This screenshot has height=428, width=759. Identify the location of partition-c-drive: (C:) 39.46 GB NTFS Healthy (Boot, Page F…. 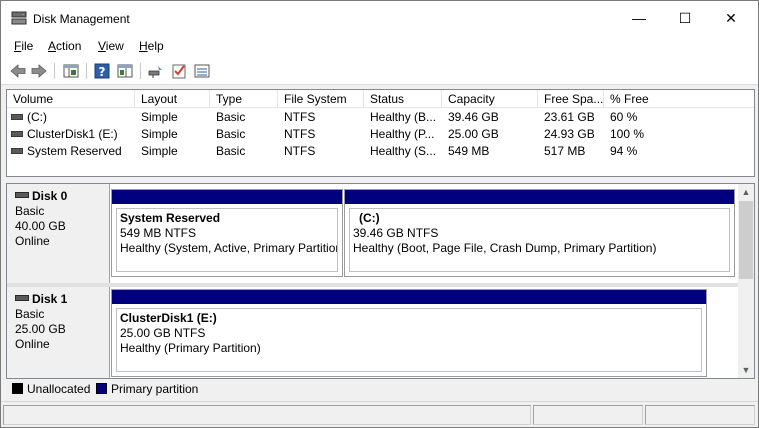
(539, 233).